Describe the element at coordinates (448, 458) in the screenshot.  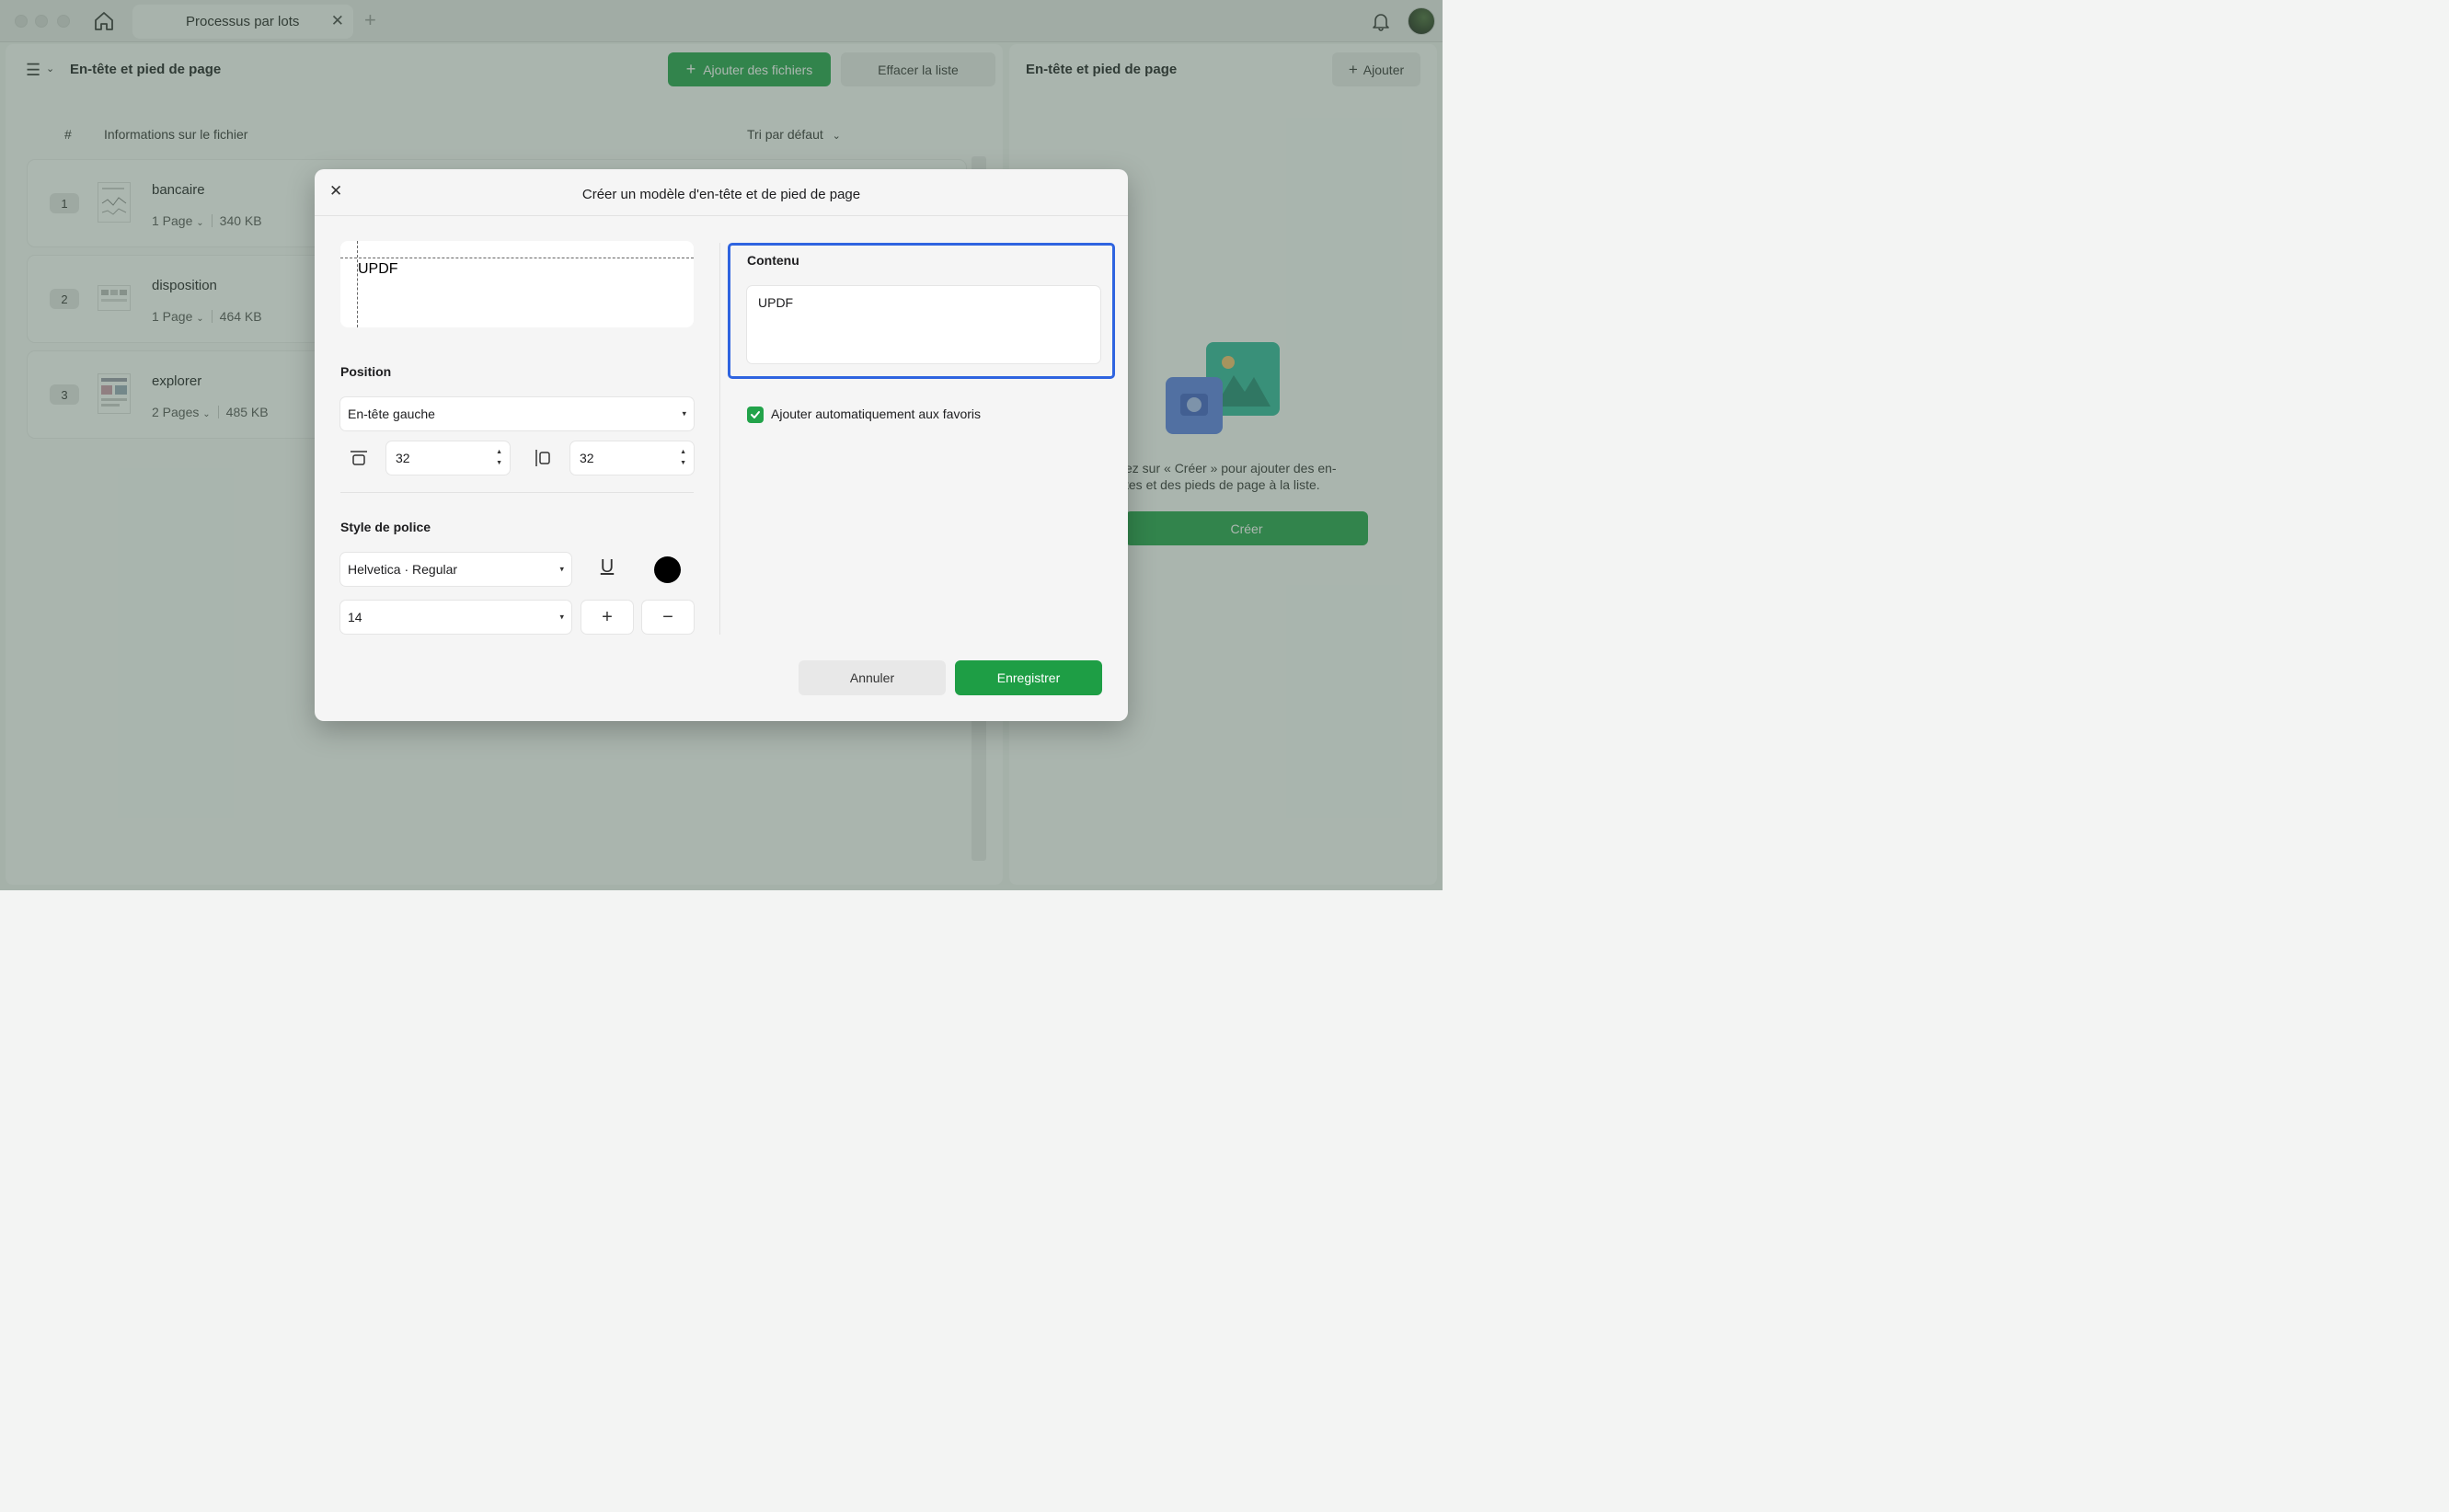
I see `top-margin-stepper: 32 ▲ ▼` at that location.